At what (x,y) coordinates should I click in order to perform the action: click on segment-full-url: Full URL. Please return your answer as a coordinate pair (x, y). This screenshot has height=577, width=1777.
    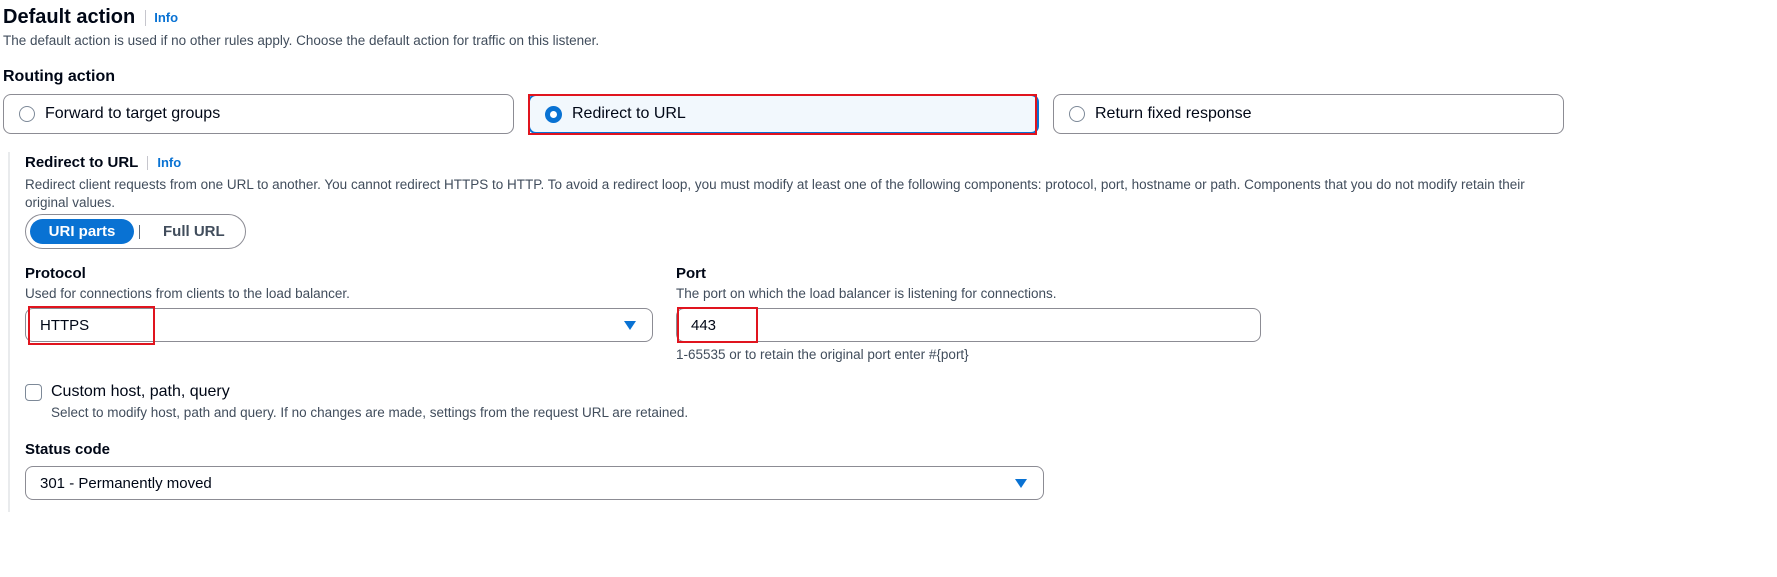
    Looking at the image, I should click on (192, 231).